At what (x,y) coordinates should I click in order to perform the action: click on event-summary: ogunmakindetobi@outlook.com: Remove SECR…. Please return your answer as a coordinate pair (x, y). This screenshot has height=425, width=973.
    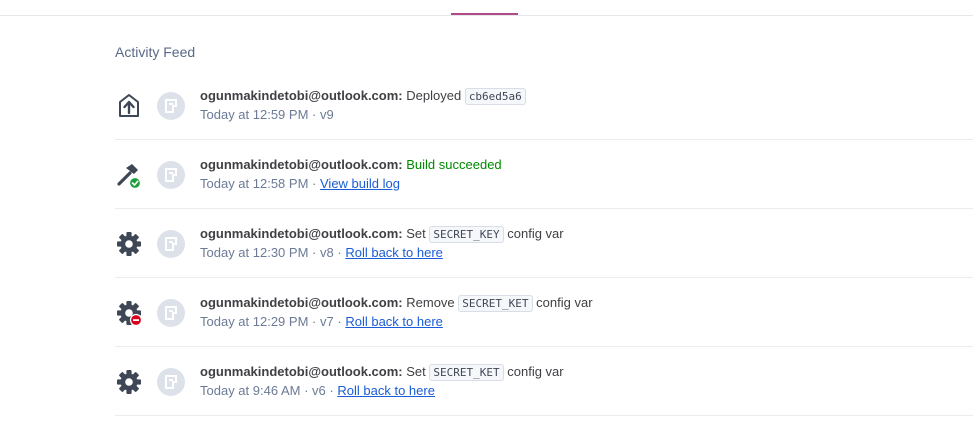
    Looking at the image, I should click on (396, 303).